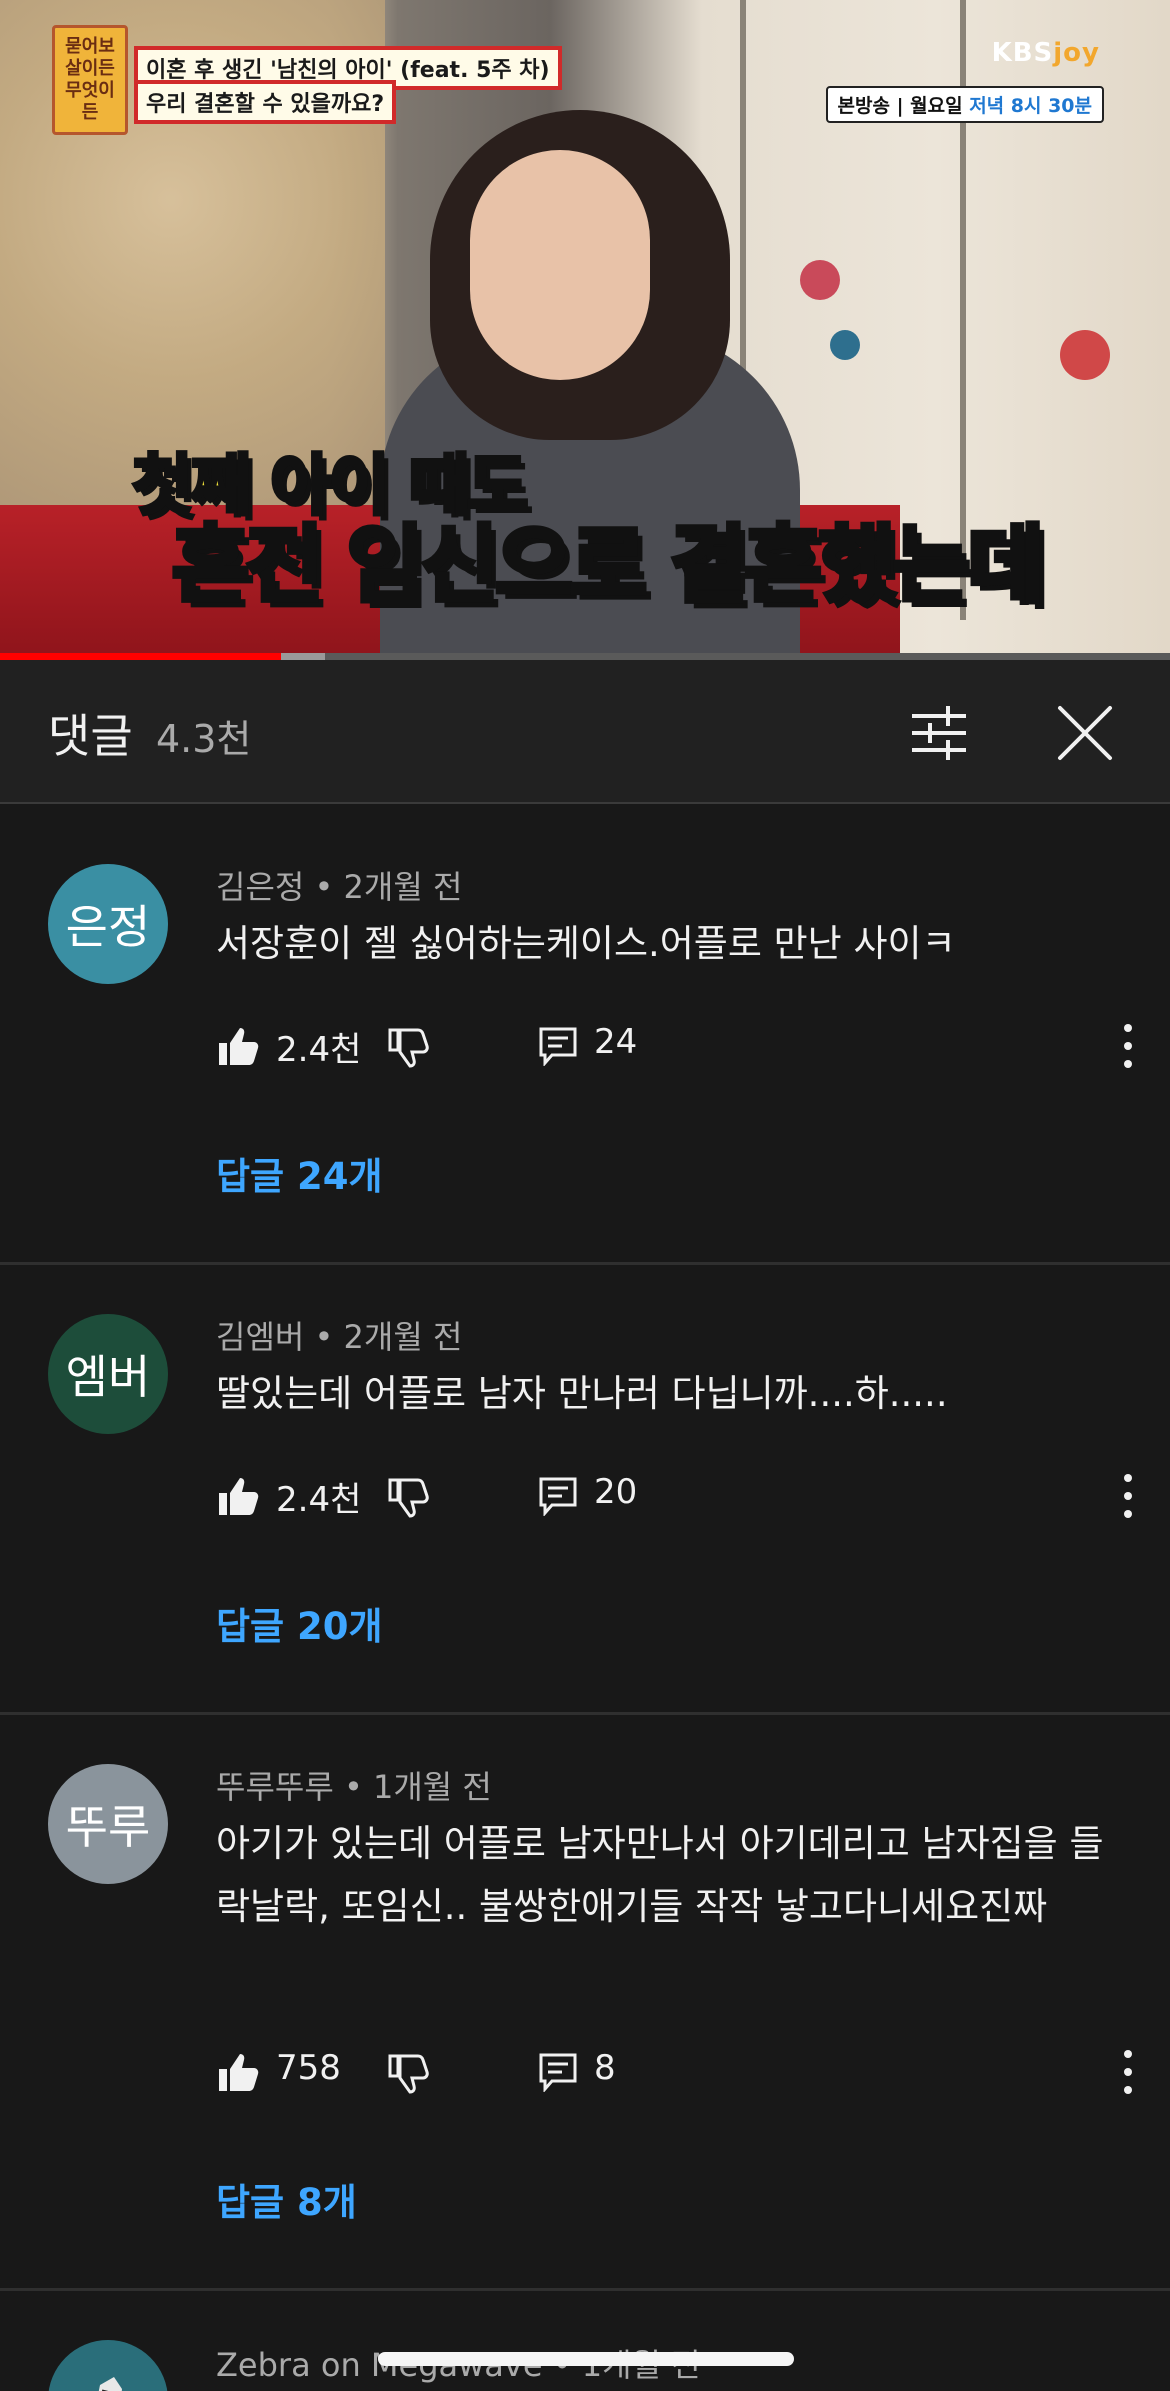 The image size is (1170, 2391). I want to click on comment-actions: 758 8, so click(676, 2074).